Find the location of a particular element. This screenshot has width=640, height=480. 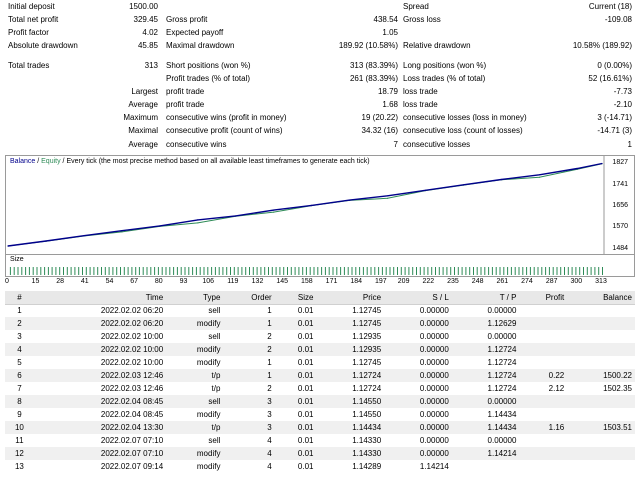

maximal-drawdown-value: 189.92 (10.58%) is located at coordinates (368, 45).